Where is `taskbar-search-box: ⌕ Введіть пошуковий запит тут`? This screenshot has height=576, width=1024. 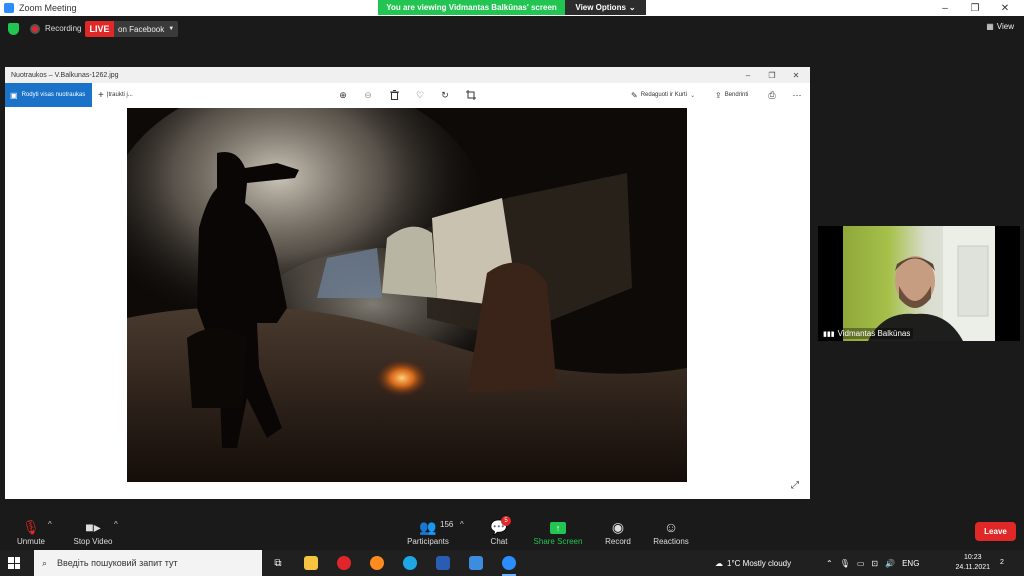
taskbar-search-box: ⌕ Введіть пошуковий запит тут is located at coordinates (148, 563).